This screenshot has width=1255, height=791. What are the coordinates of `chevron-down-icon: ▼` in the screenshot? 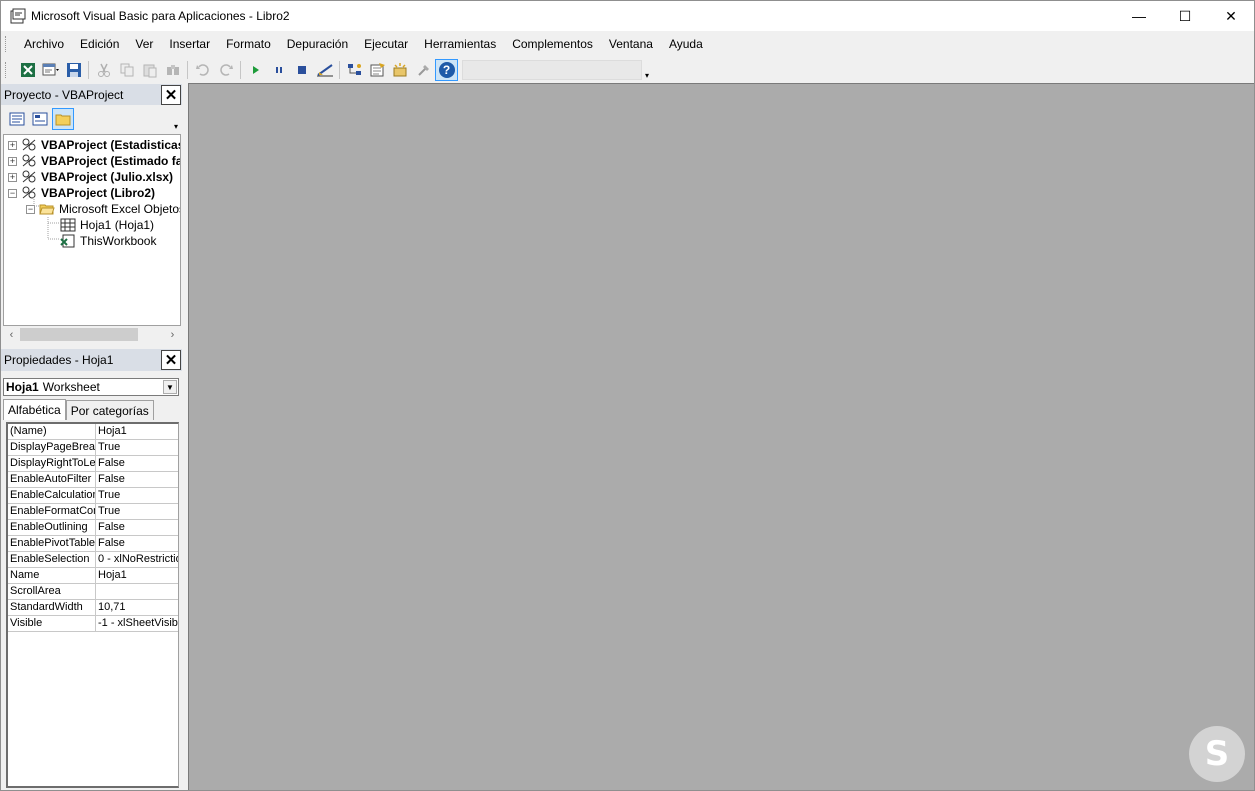 It's located at (170, 387).